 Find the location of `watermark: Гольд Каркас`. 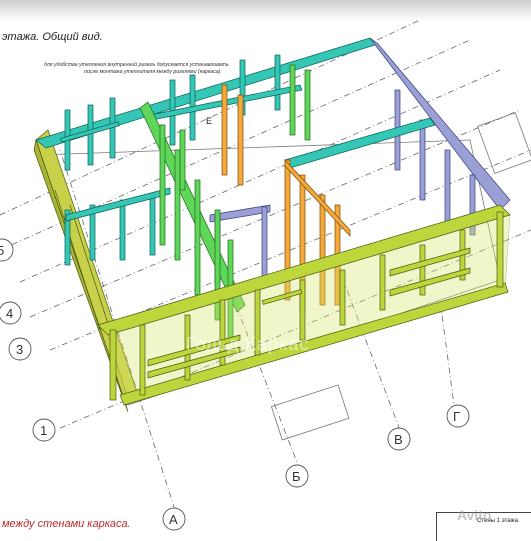

watermark: Гольд Каркас is located at coordinates (248, 344).